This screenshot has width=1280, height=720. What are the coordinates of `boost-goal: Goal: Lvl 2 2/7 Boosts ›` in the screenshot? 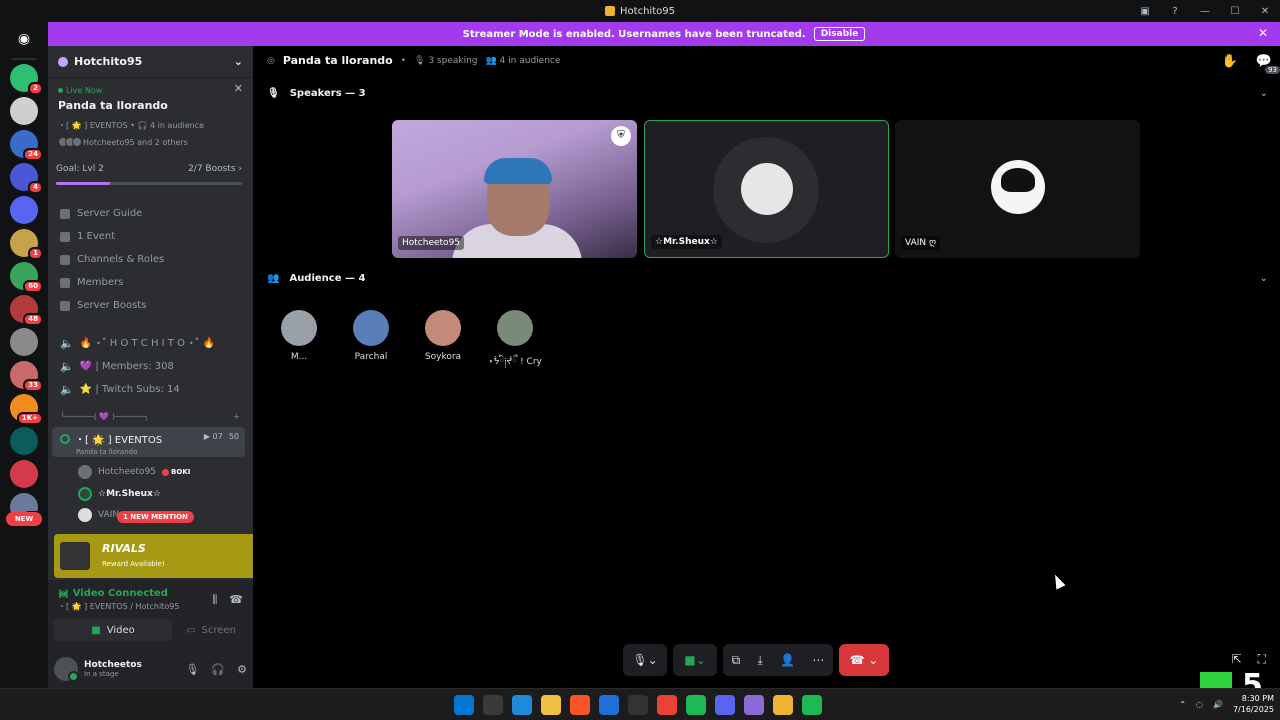 It's located at (149, 169).